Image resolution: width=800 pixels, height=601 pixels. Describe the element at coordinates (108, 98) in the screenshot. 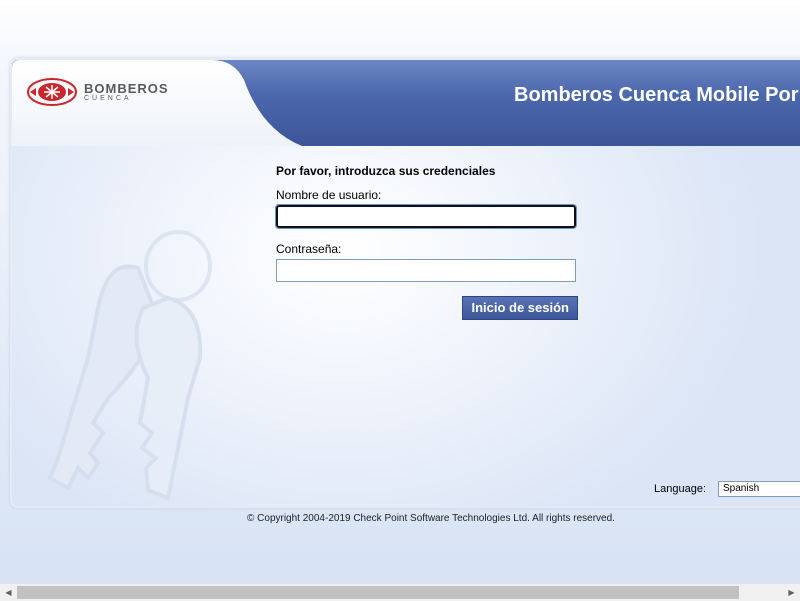

I see `logo-subtext: CUENCA` at that location.